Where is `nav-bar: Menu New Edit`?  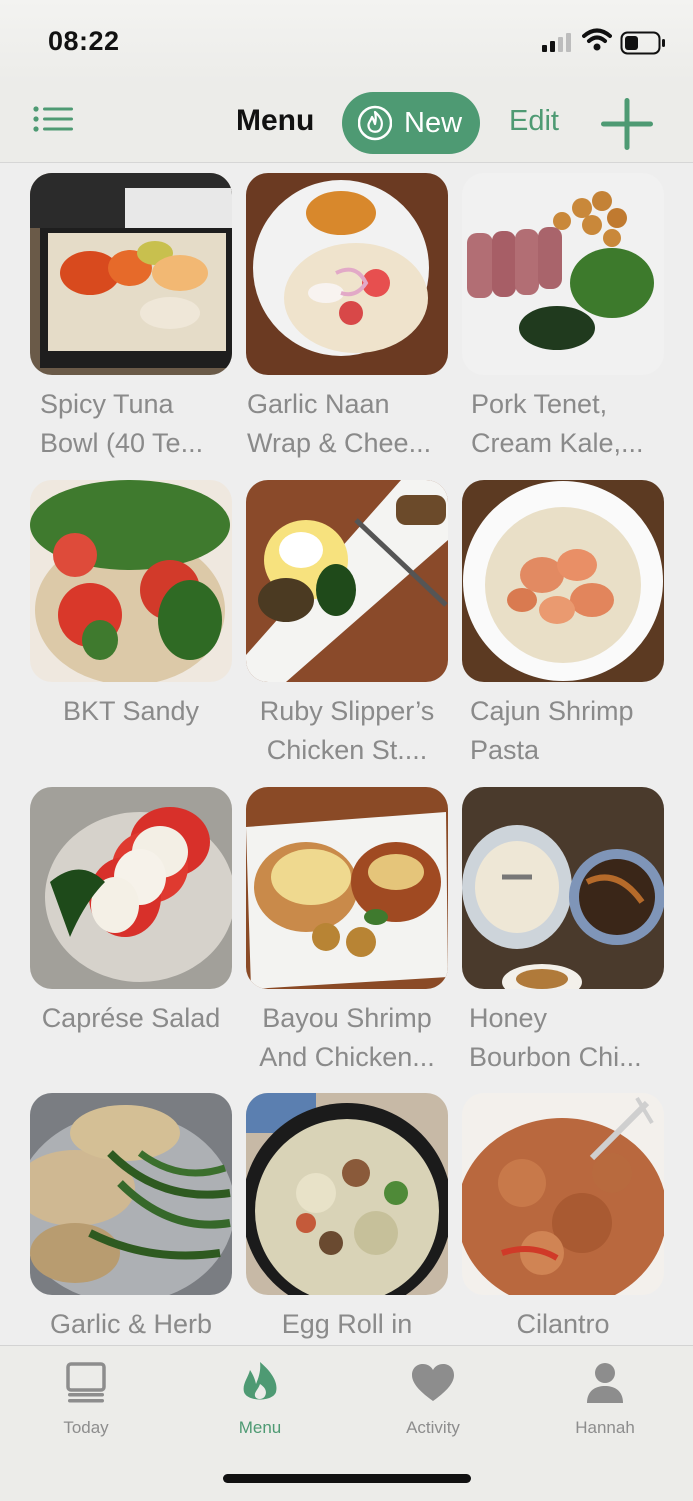
nav-bar: Menu New Edit is located at coordinates (346, 123).